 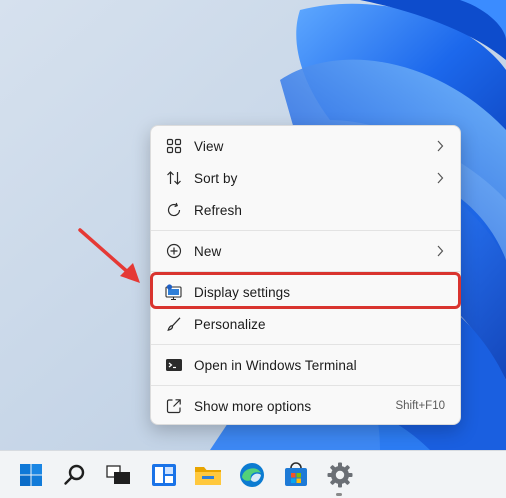 I want to click on search-icon, so click(x=75, y=475).